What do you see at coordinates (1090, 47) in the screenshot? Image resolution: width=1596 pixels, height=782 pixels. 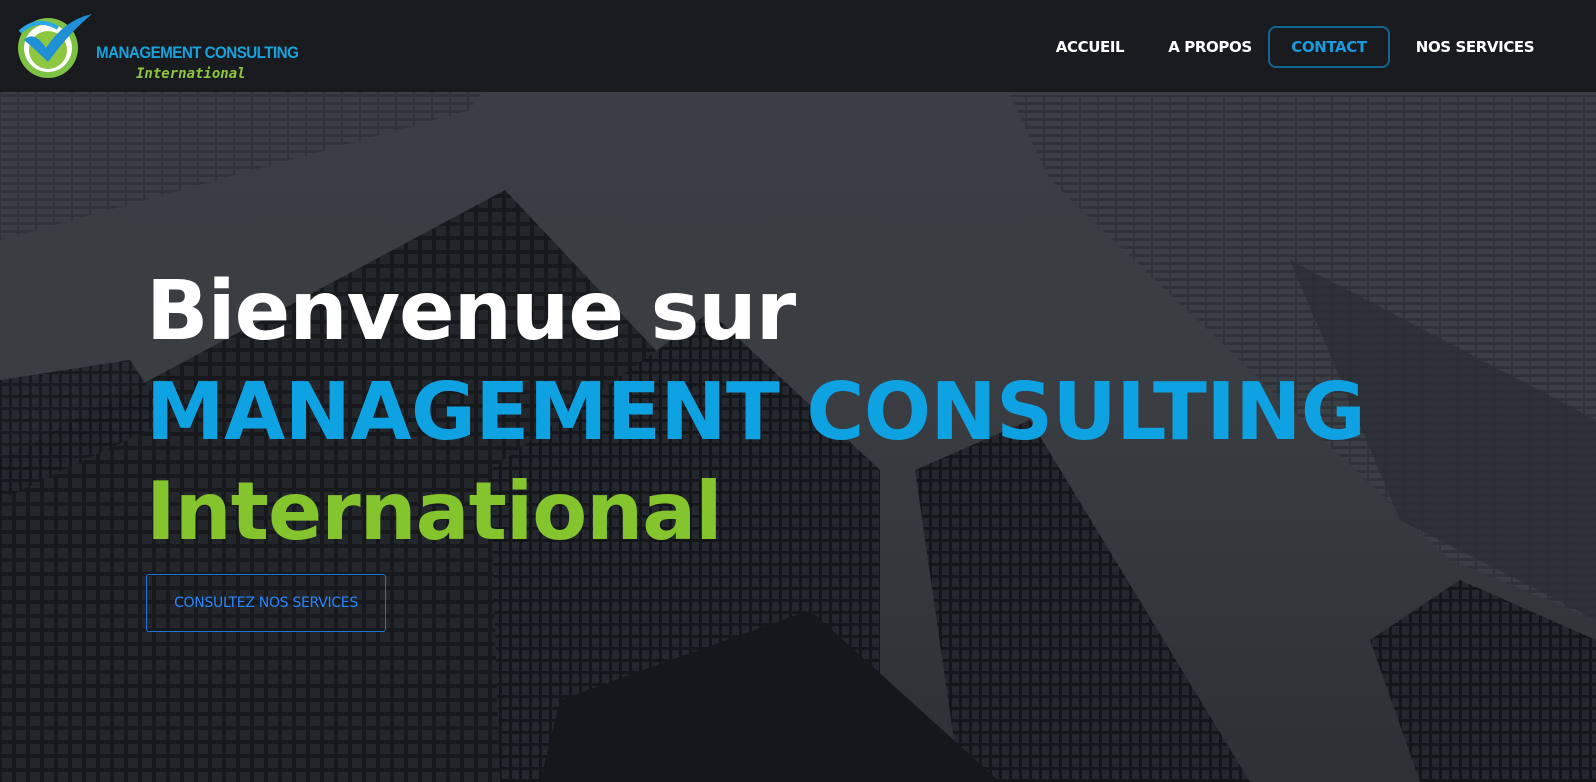 I see `nav-link-accueil: ACCUEIL` at bounding box center [1090, 47].